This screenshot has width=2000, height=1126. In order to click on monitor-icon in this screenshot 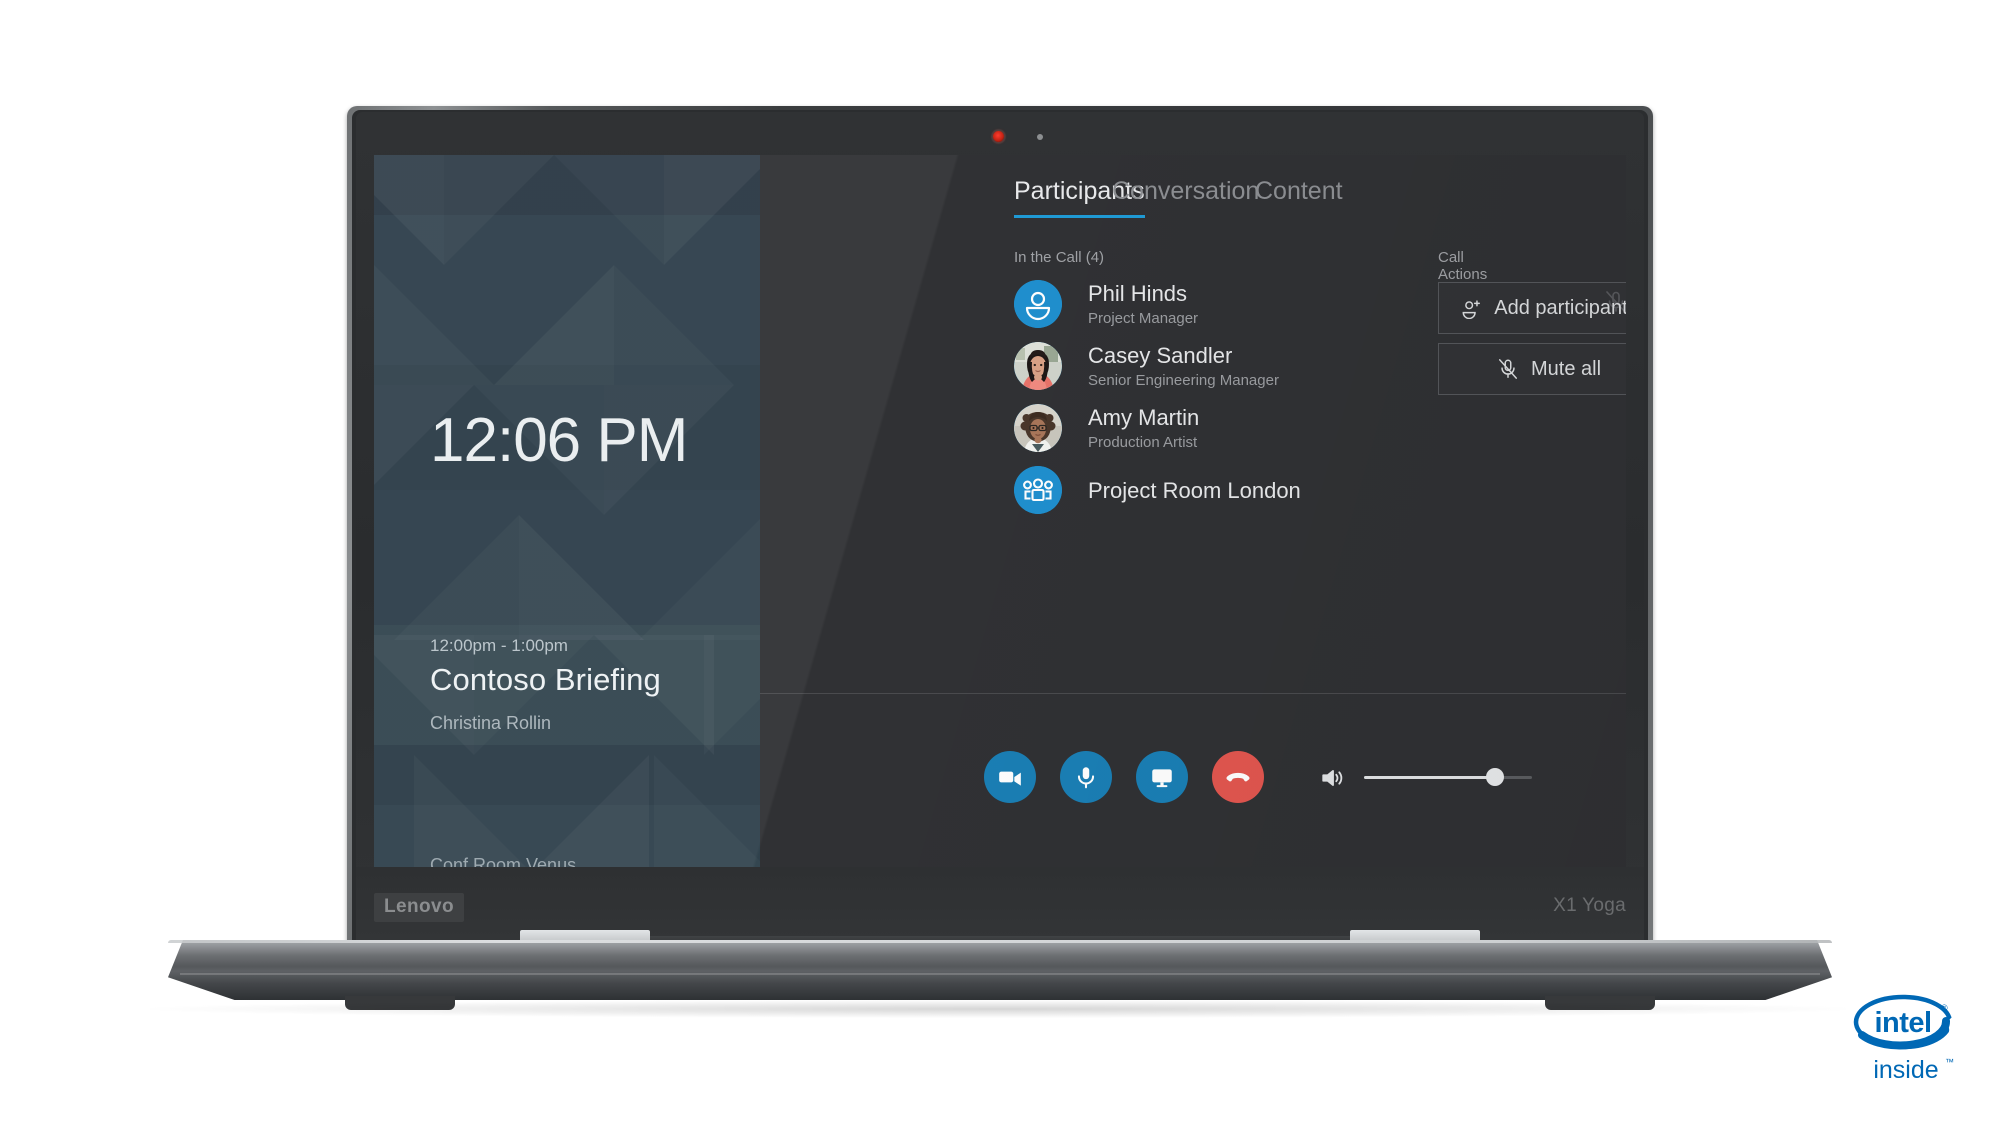, I will do `click(1162, 777)`.